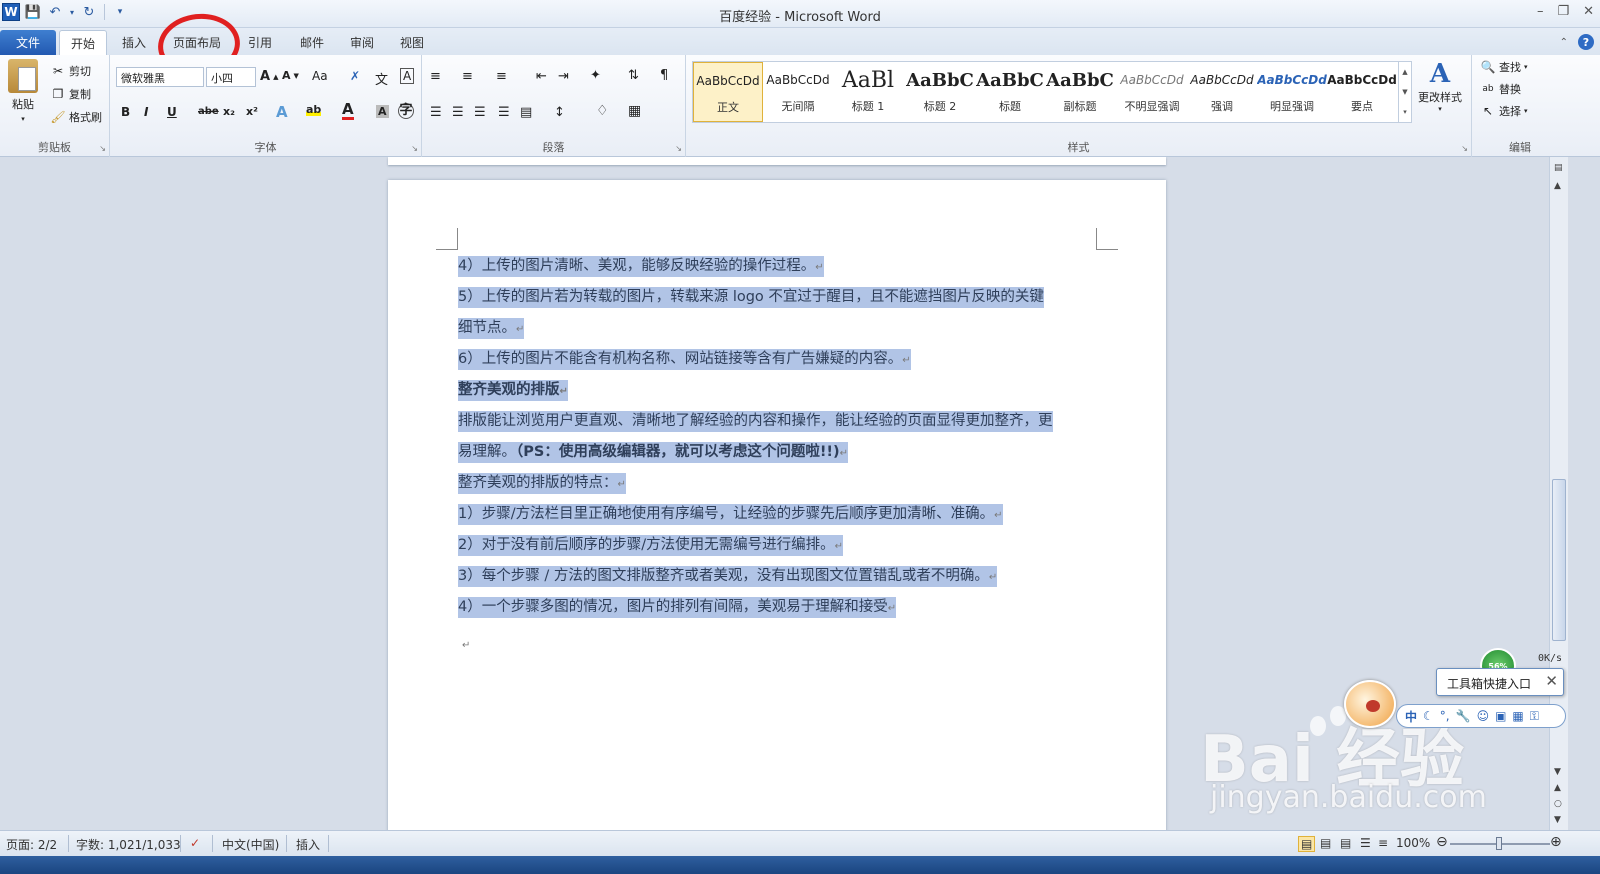  I want to click on word-count: 字数: 1,021/1,033, so click(128, 844).